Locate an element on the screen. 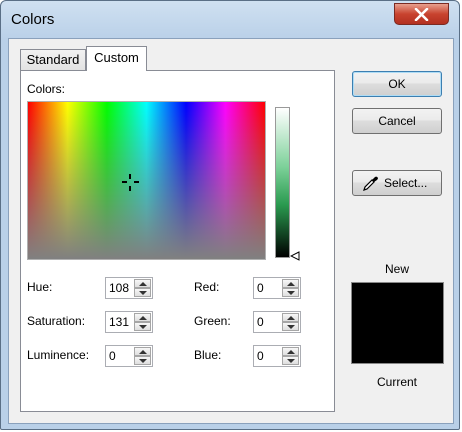 The image size is (462, 432). ok-button: OK is located at coordinates (397, 84).